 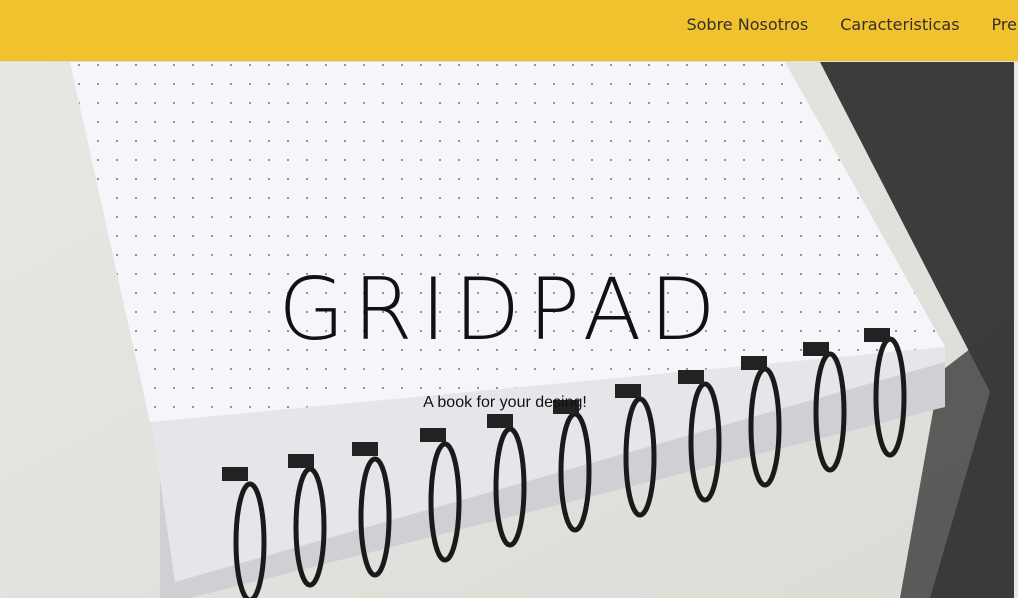 What do you see at coordinates (505, 402) in the screenshot?
I see `hero-subtitle: A book for your desing!` at bounding box center [505, 402].